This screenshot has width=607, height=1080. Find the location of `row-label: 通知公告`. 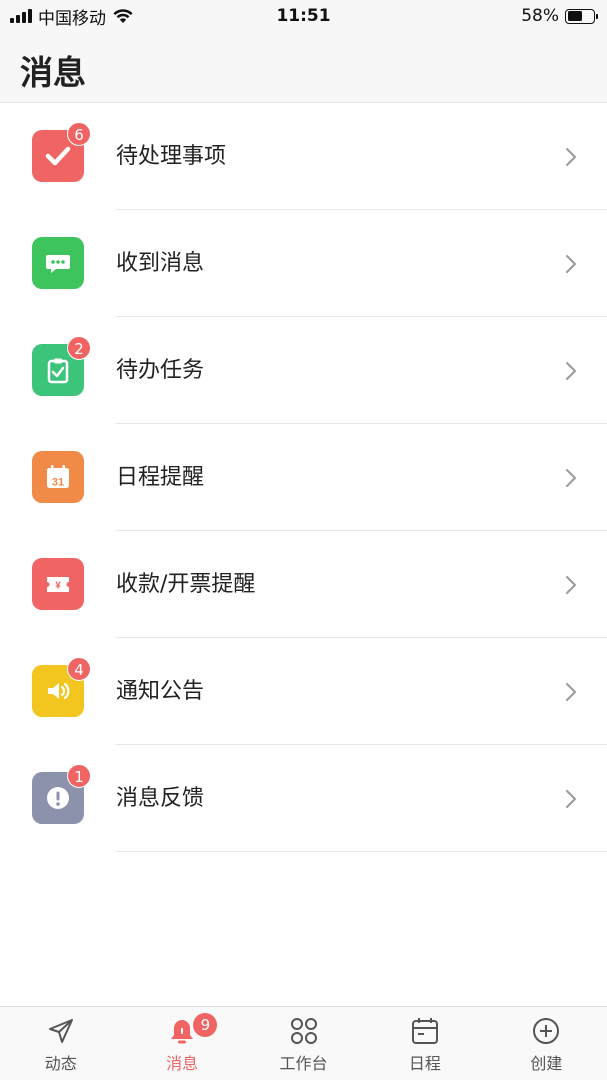

row-label: 通知公告 is located at coordinates (160, 691).